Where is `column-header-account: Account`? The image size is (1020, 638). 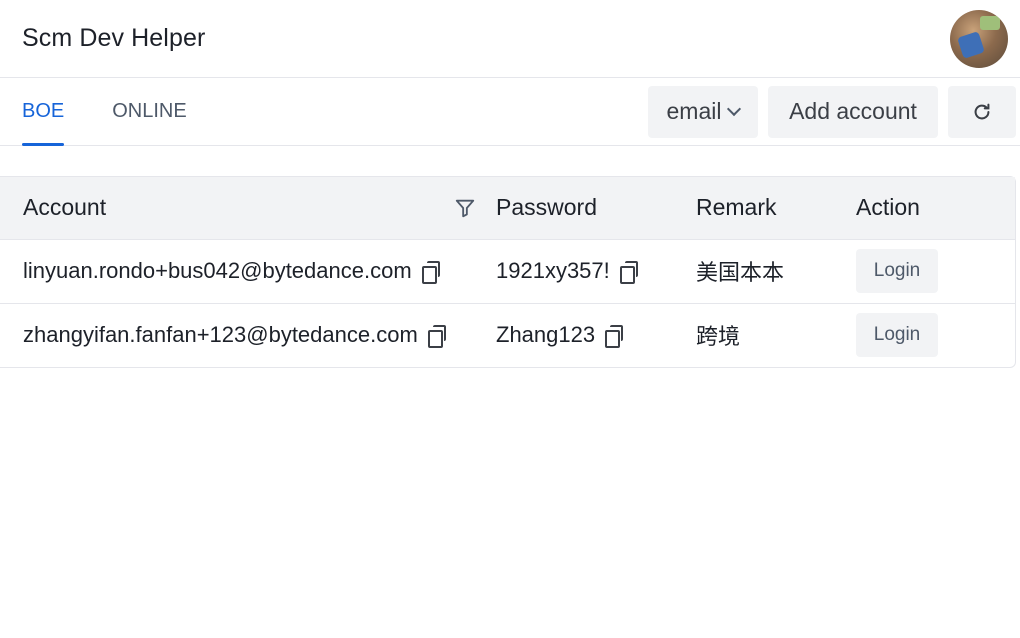 column-header-account: Account is located at coordinates (248, 208).